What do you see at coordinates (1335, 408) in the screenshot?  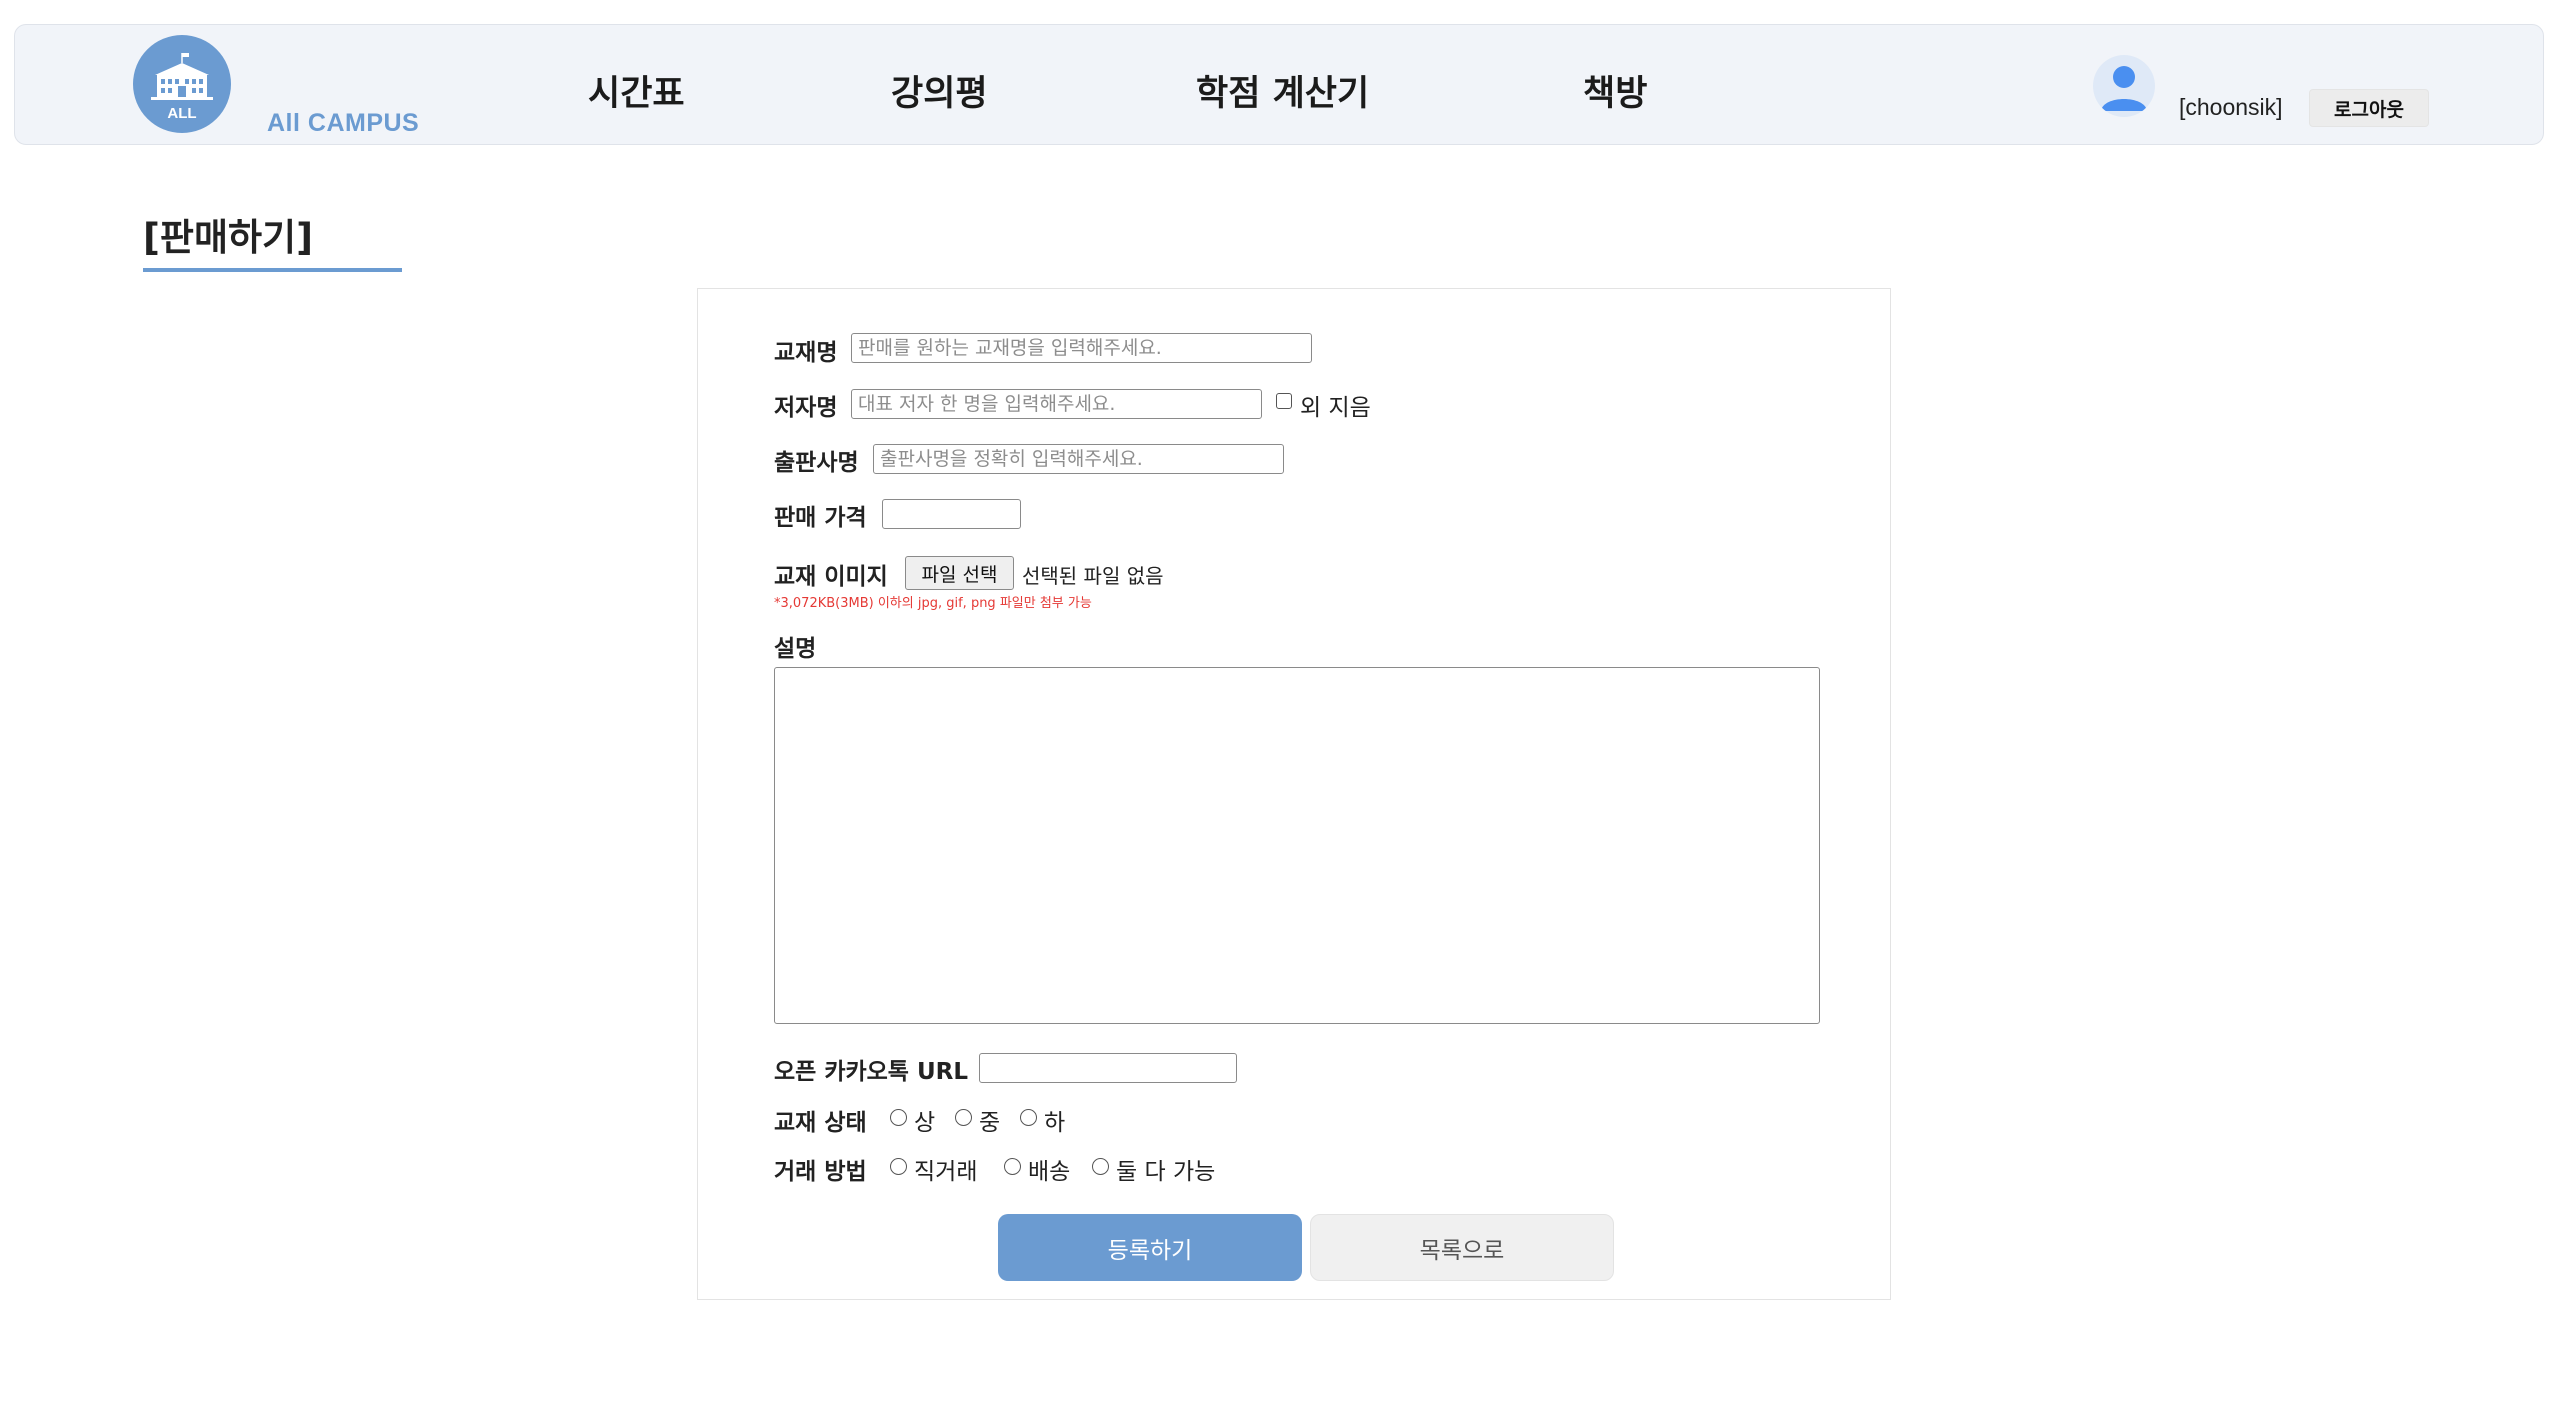 I see `others-checkbox-label: 외 지음` at bounding box center [1335, 408].